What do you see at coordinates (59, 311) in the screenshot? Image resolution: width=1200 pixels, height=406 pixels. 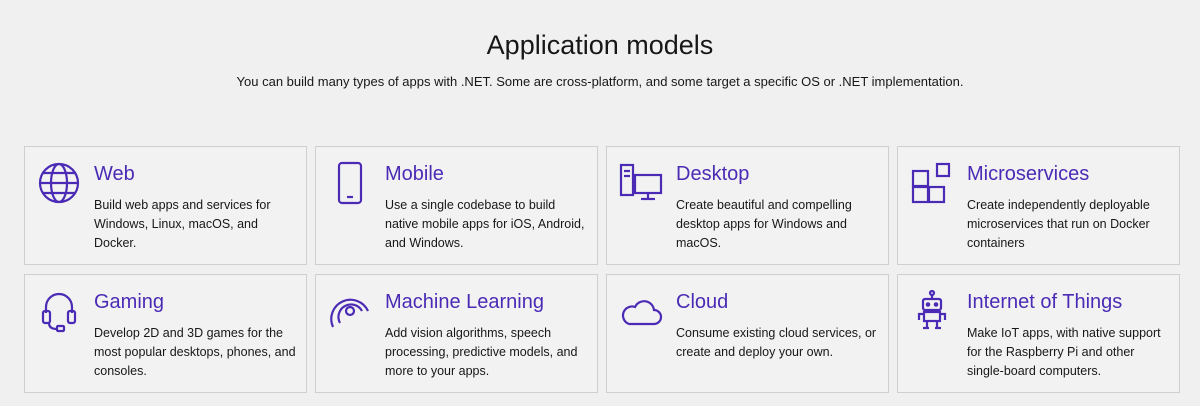 I see `headset-icon` at bounding box center [59, 311].